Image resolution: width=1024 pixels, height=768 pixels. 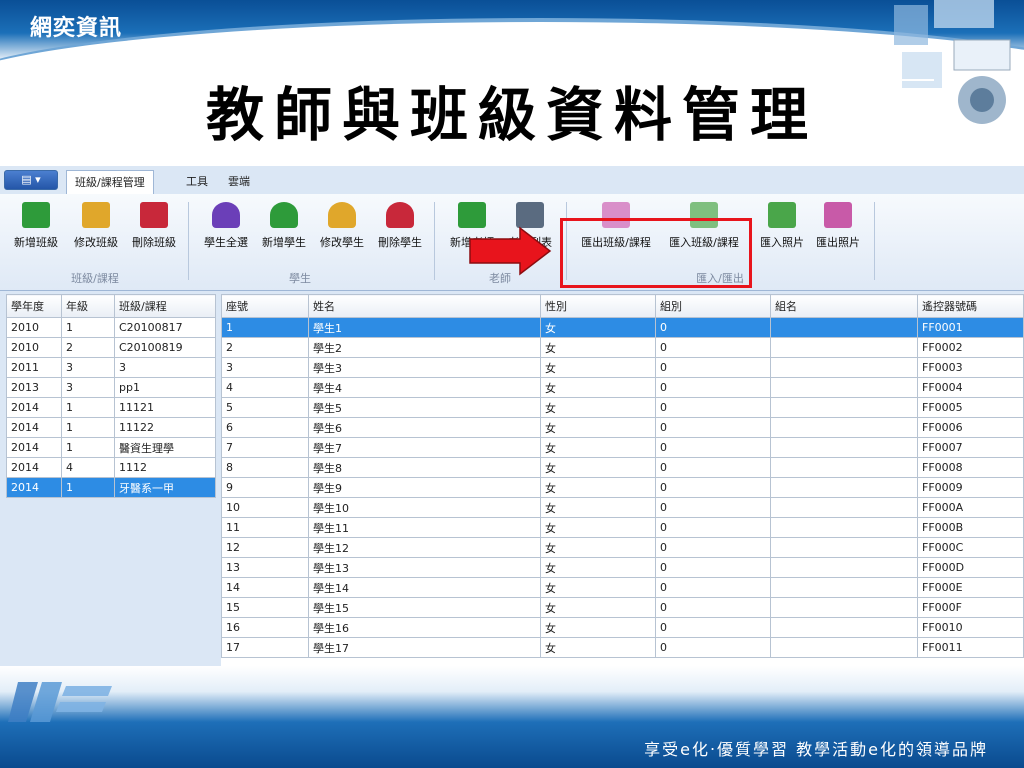 I want to click on cell-grade: 3, so click(x=88, y=367).